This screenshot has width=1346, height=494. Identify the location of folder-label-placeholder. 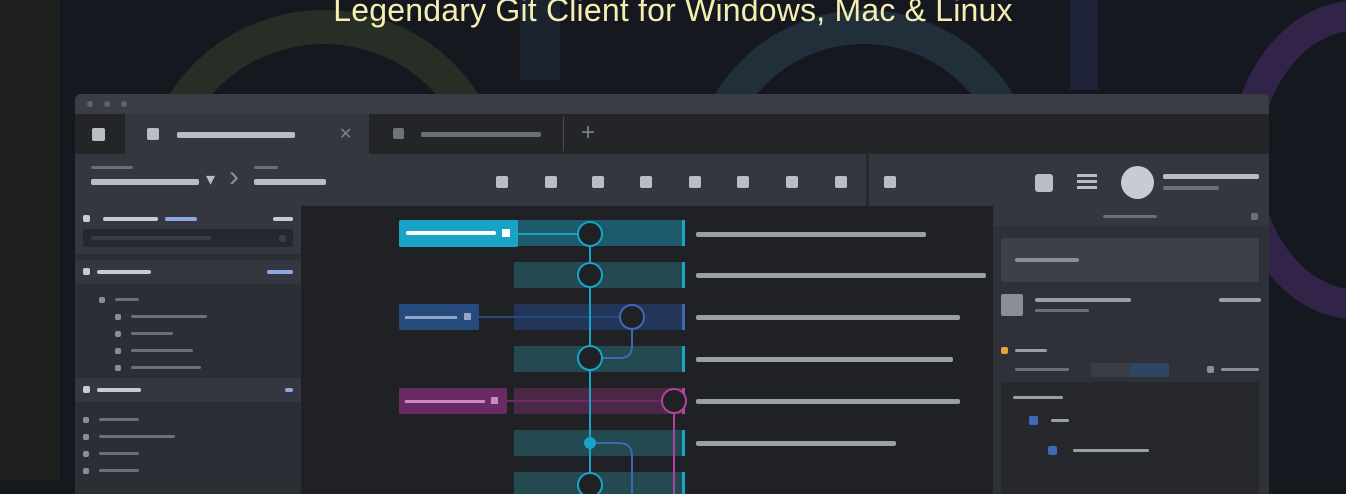
(1038, 397).